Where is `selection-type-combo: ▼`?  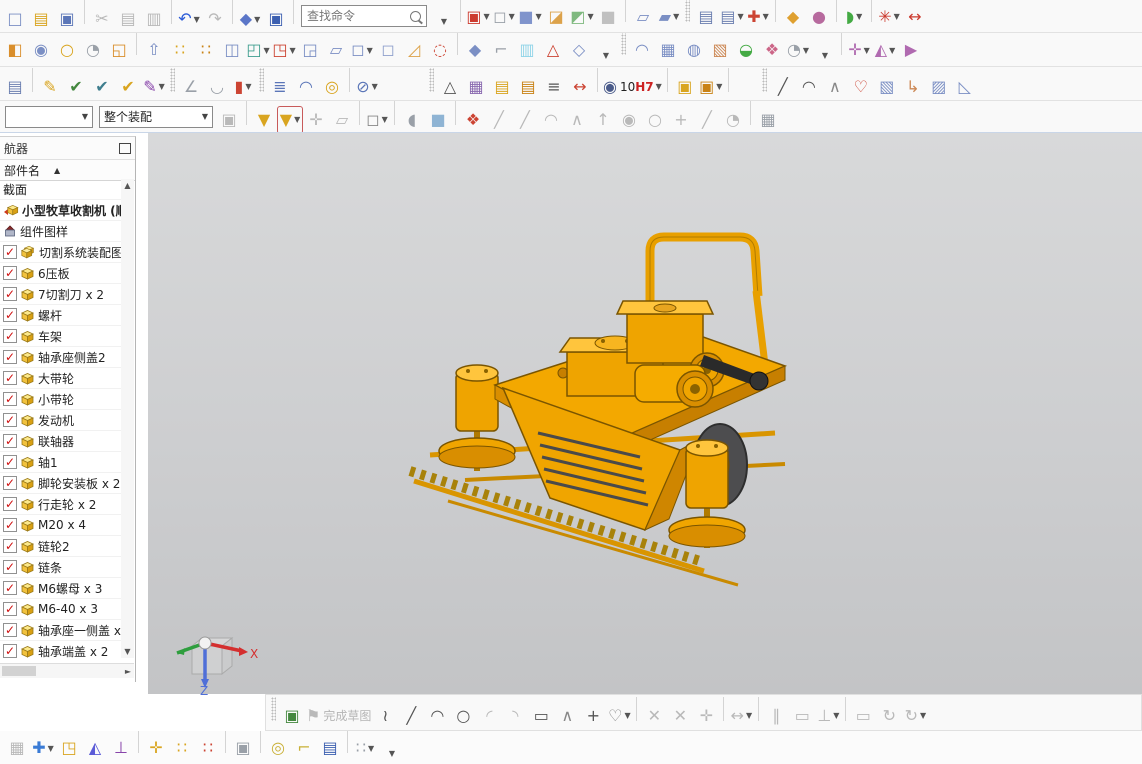
selection-type-combo: ▼ is located at coordinates (49, 116).